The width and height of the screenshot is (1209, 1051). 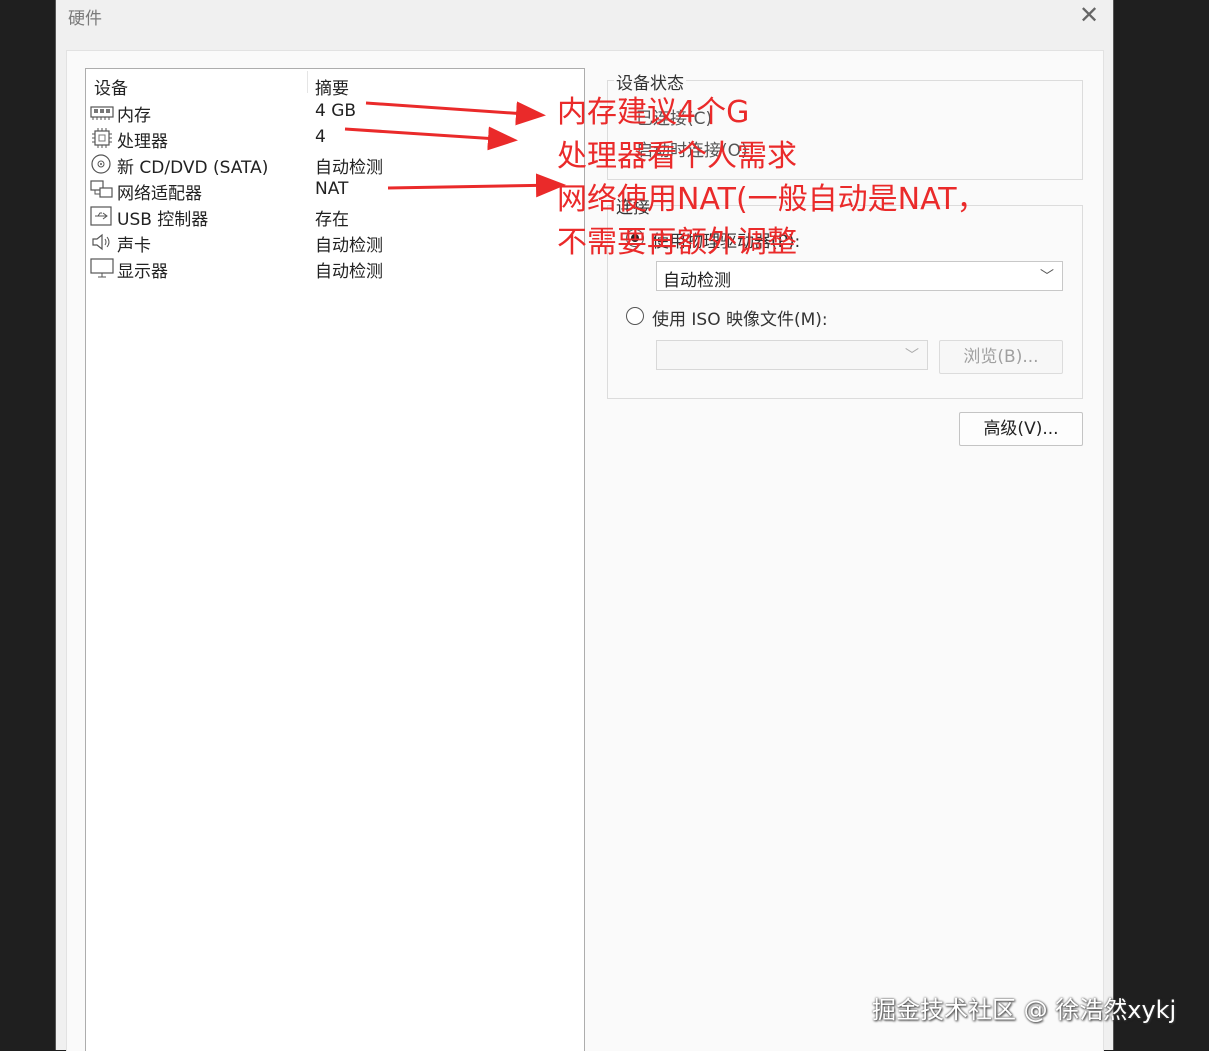 What do you see at coordinates (102, 190) in the screenshot?
I see `network-adapter-icon` at bounding box center [102, 190].